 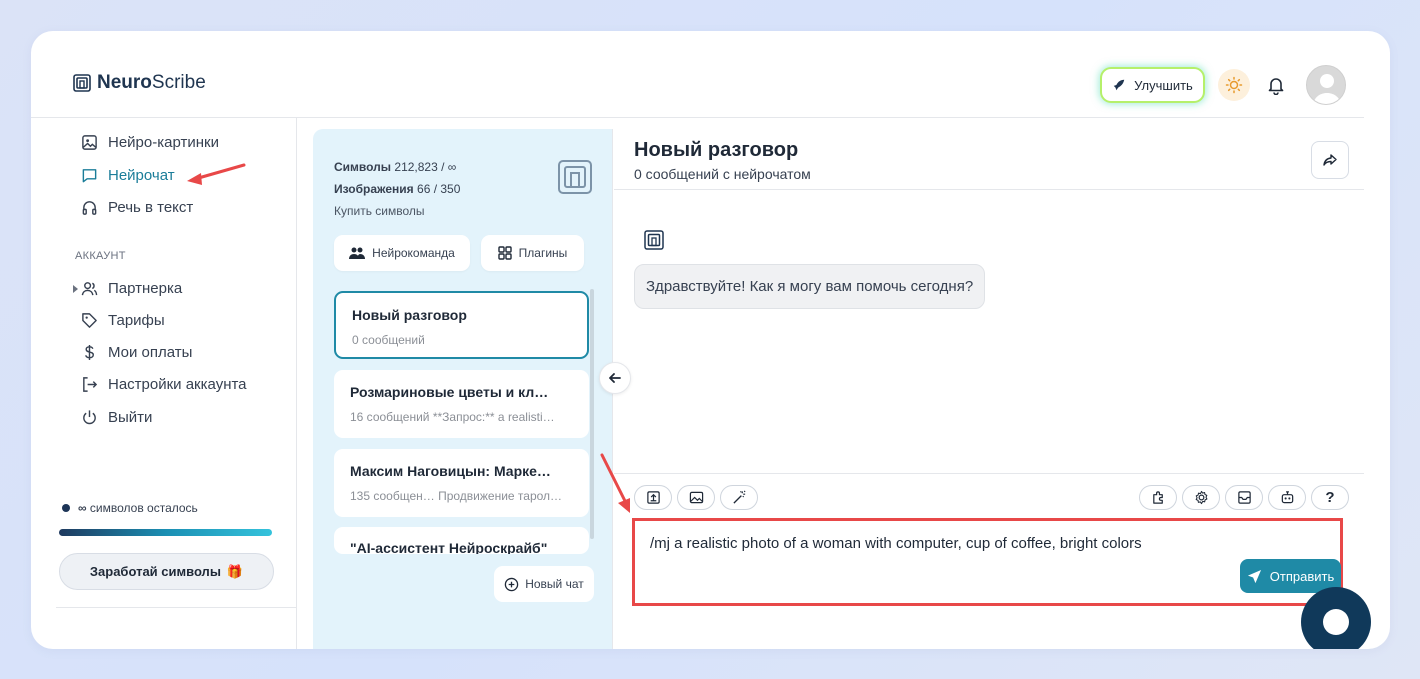 I want to click on share-icon, so click(x=1330, y=160).